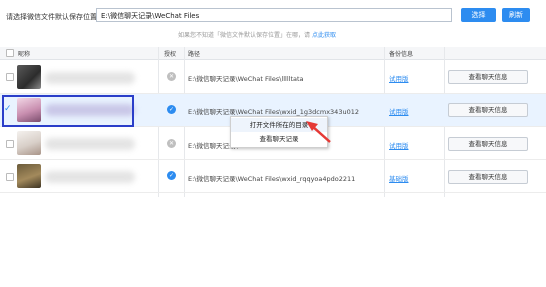 The image size is (546, 287). I want to click on header-nickname: 昵称, so click(24, 54).